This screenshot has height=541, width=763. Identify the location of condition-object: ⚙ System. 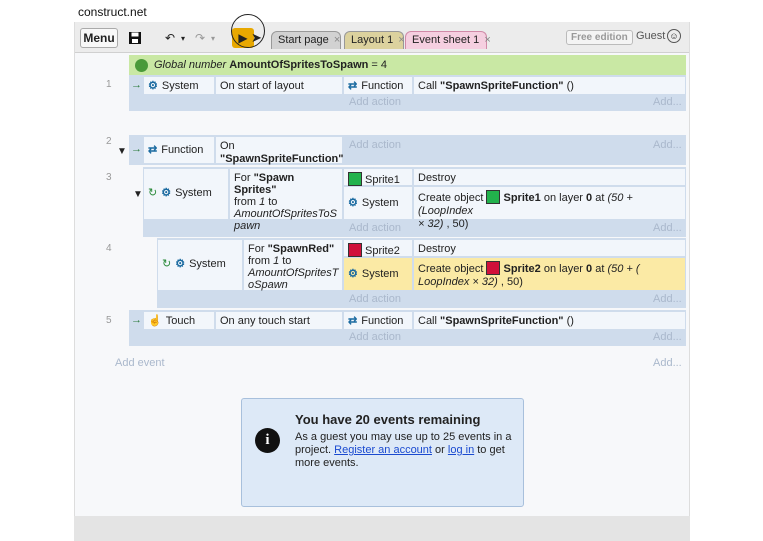
(179, 85).